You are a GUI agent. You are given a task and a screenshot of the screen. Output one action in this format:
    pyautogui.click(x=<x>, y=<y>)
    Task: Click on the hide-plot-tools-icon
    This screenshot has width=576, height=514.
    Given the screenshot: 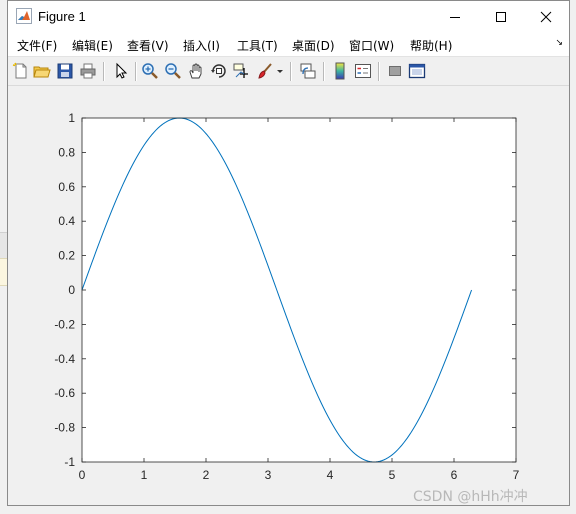 What is the action you would take?
    pyautogui.click(x=395, y=71)
    